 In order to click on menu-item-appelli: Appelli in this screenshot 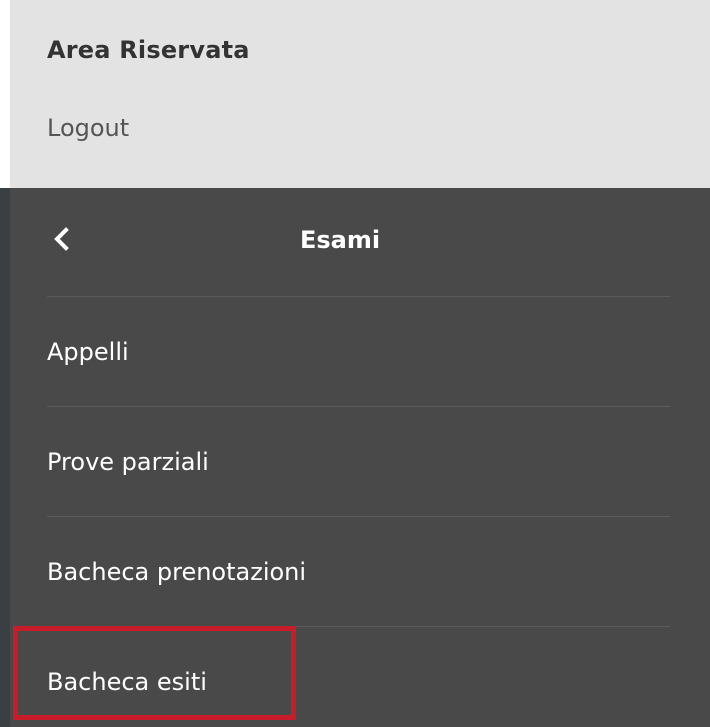, I will do `click(360, 353)`.